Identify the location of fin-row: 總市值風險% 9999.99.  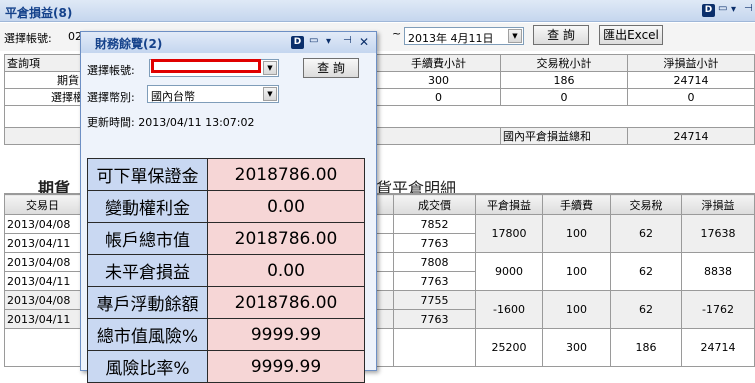
(226, 334).